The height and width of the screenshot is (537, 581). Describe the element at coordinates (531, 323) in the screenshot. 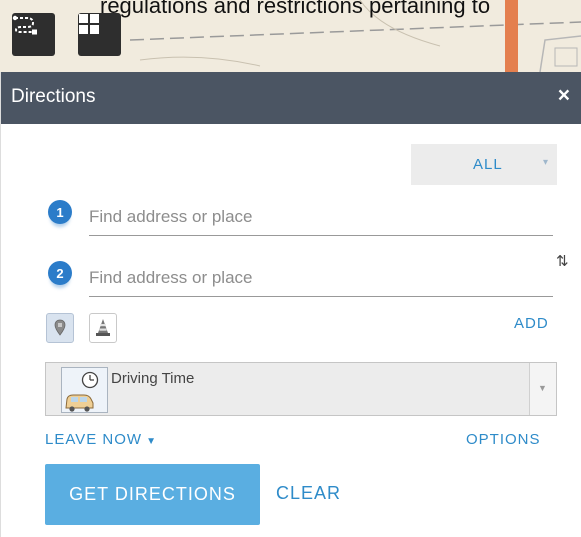

I see `add-stop-link: ADD` at that location.